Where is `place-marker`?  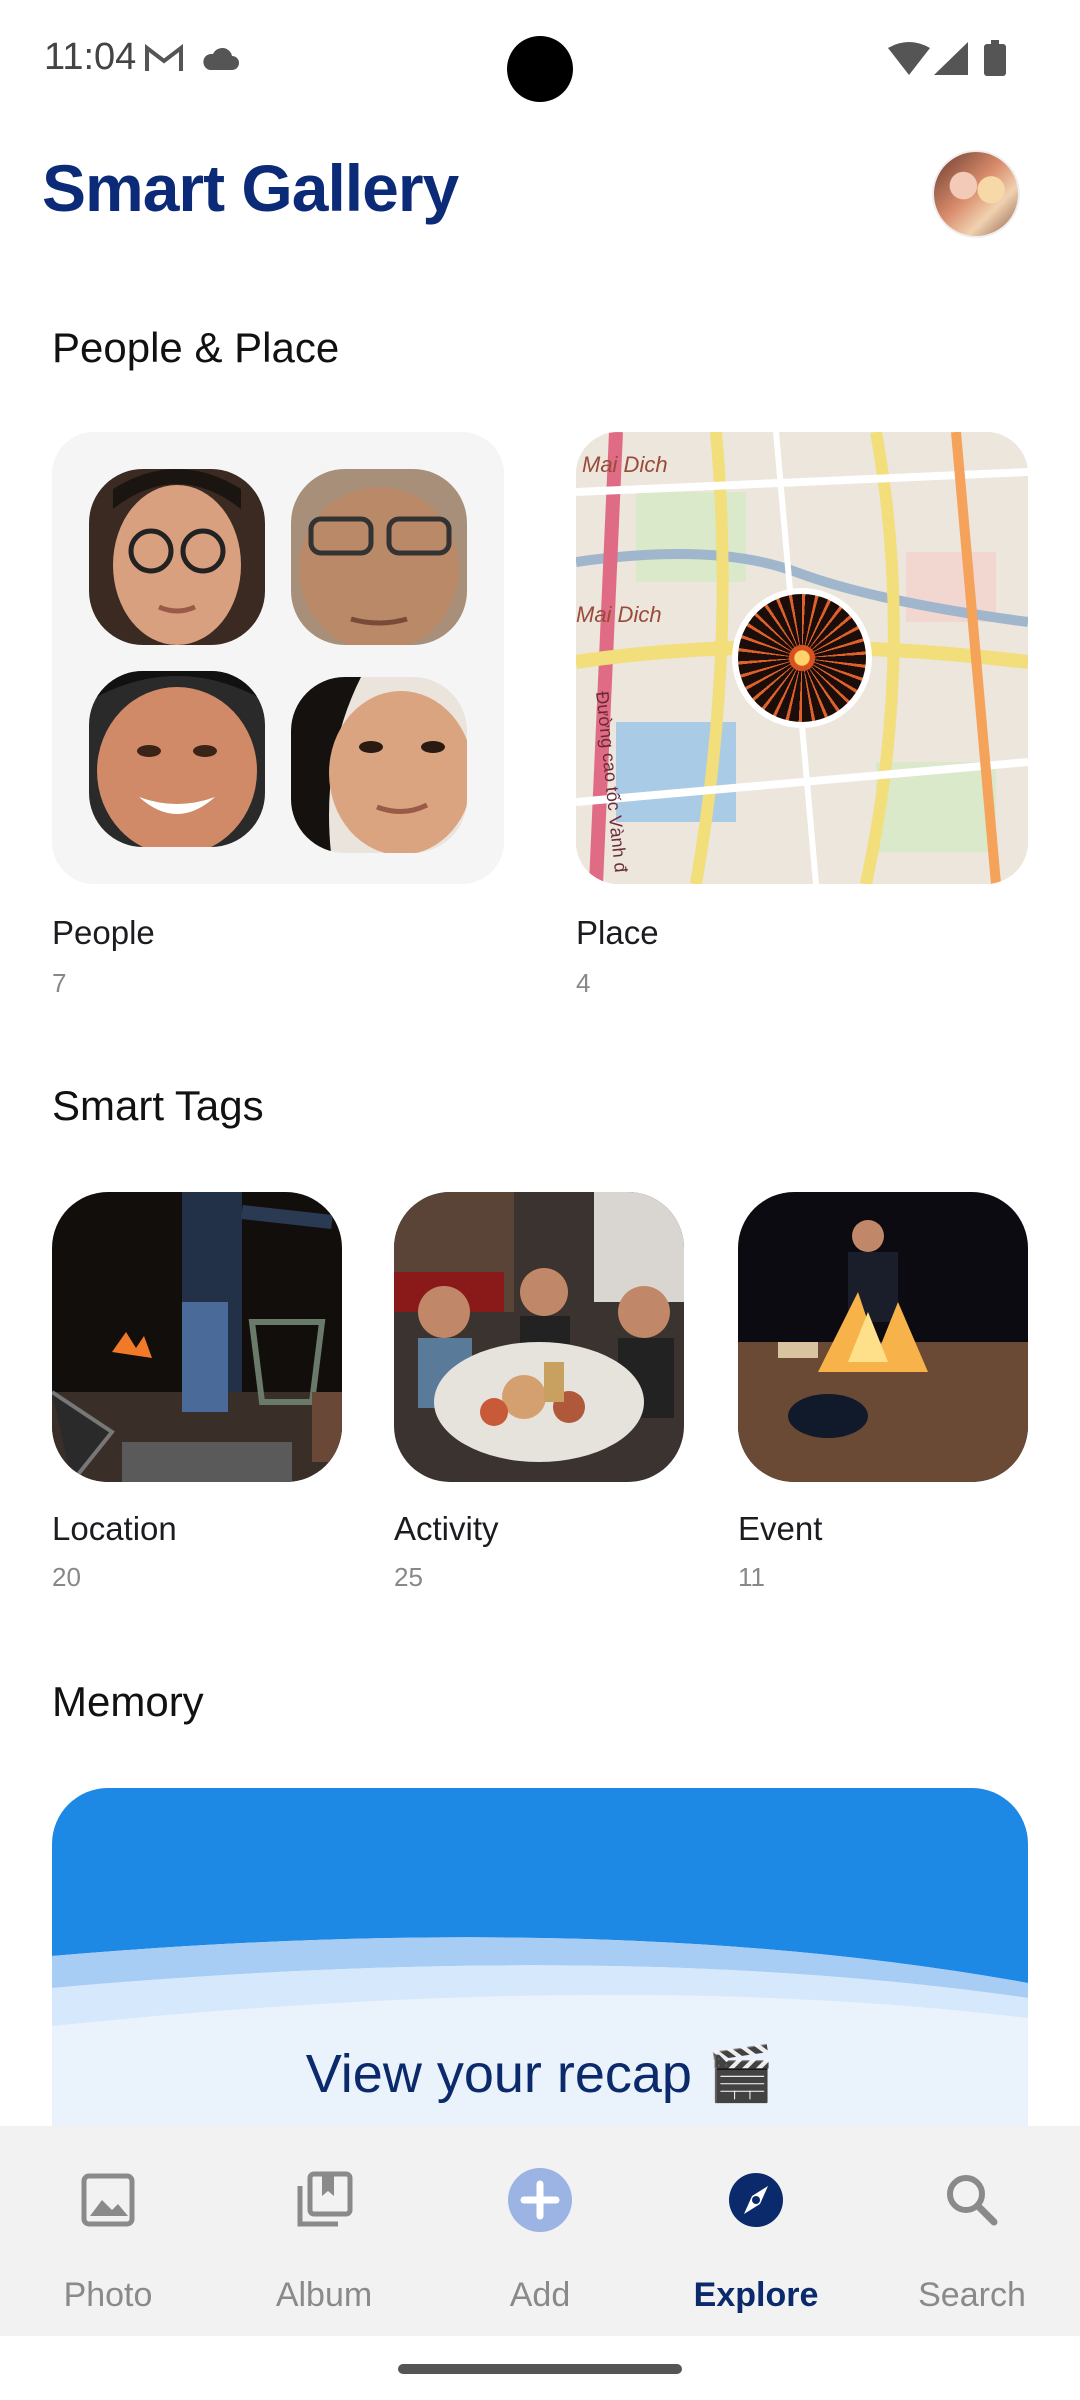 place-marker is located at coordinates (802, 658).